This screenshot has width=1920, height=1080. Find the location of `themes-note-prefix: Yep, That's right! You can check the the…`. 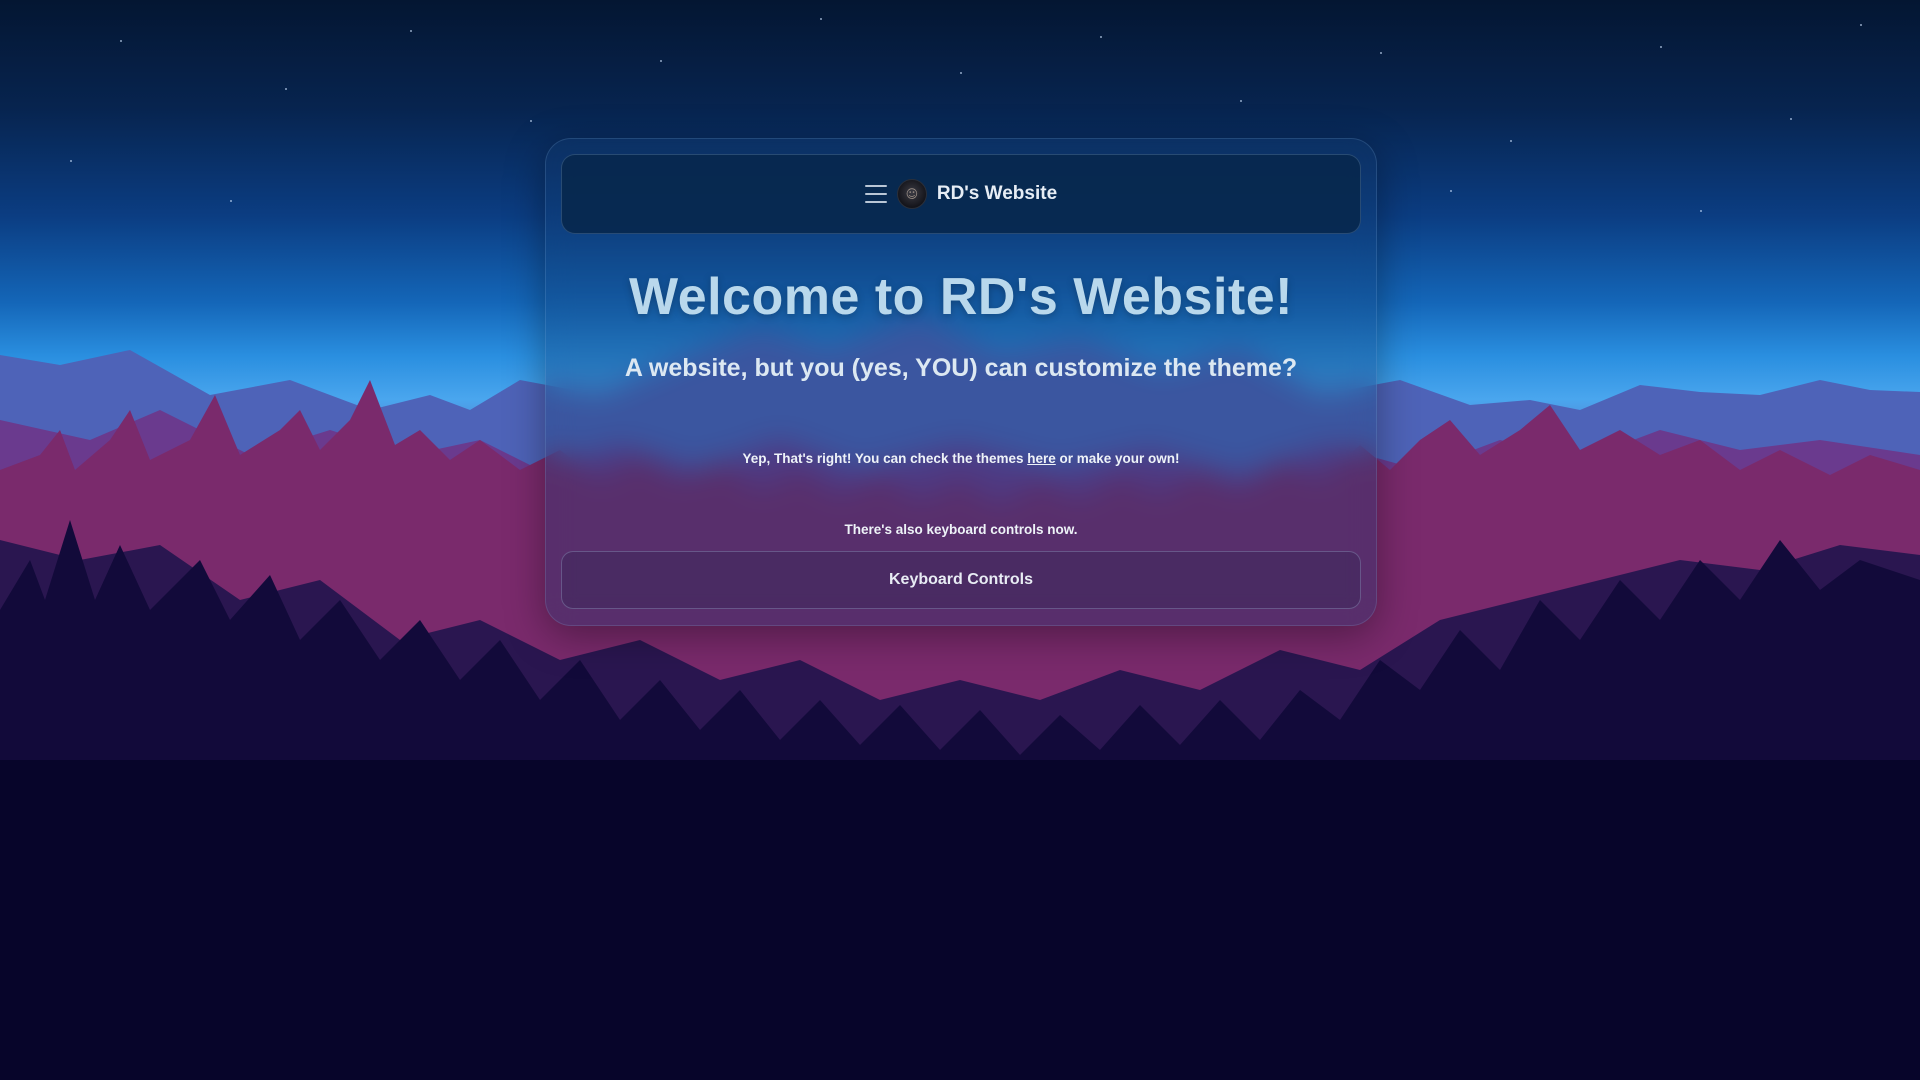

themes-note-prefix: Yep, That's right! You can check the the… is located at coordinates (885, 458).